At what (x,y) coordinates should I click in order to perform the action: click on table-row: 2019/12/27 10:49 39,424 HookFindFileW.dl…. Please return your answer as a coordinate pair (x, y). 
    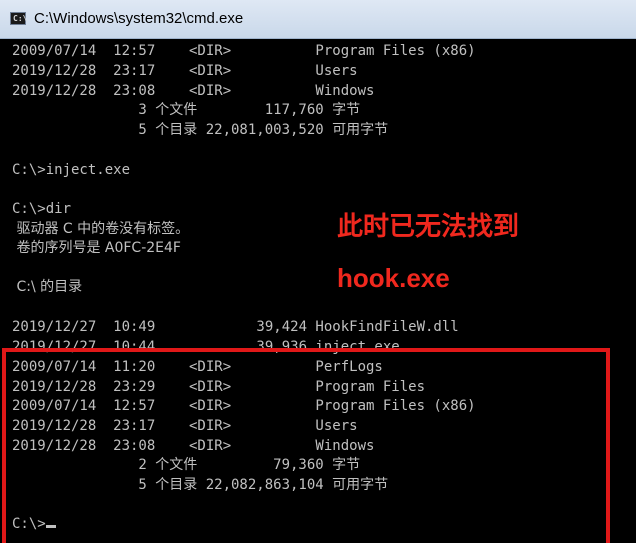
    Looking at the image, I should click on (235, 327).